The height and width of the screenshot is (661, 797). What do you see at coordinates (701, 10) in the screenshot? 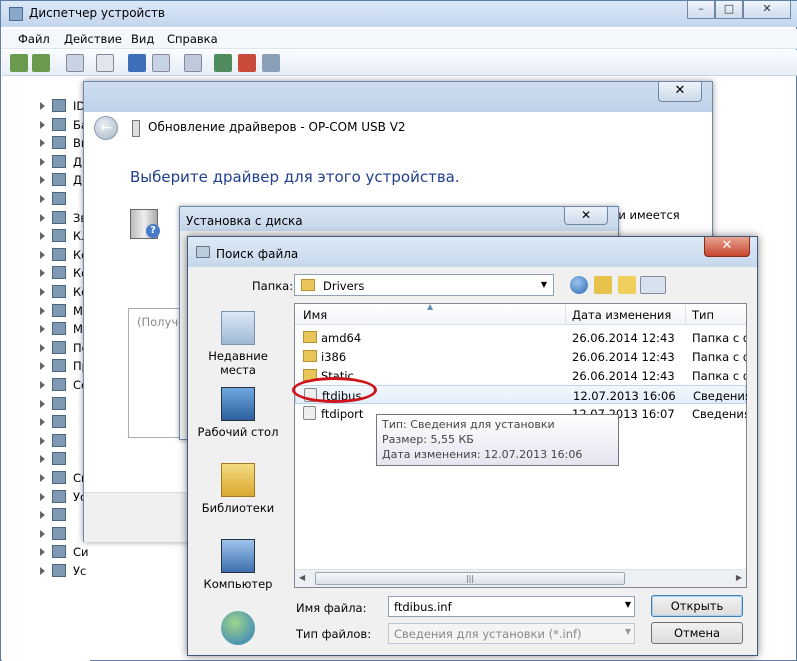
I see `minimize-button: –` at bounding box center [701, 10].